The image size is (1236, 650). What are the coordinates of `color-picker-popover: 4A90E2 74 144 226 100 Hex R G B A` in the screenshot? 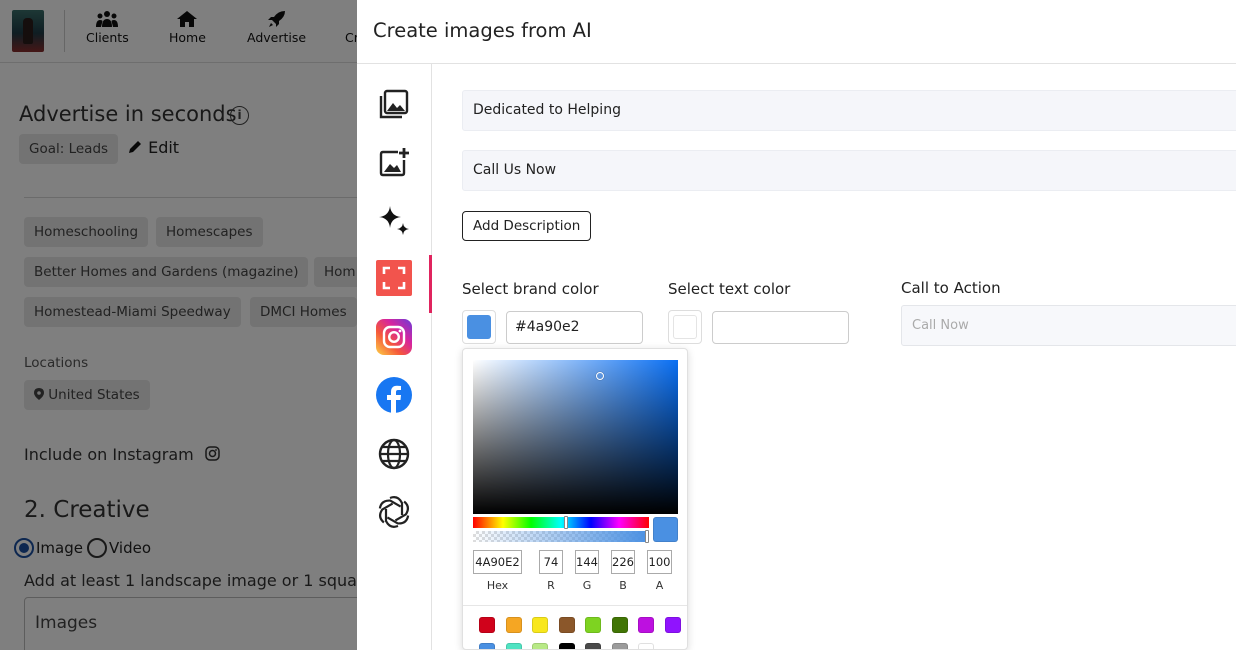 It's located at (575, 499).